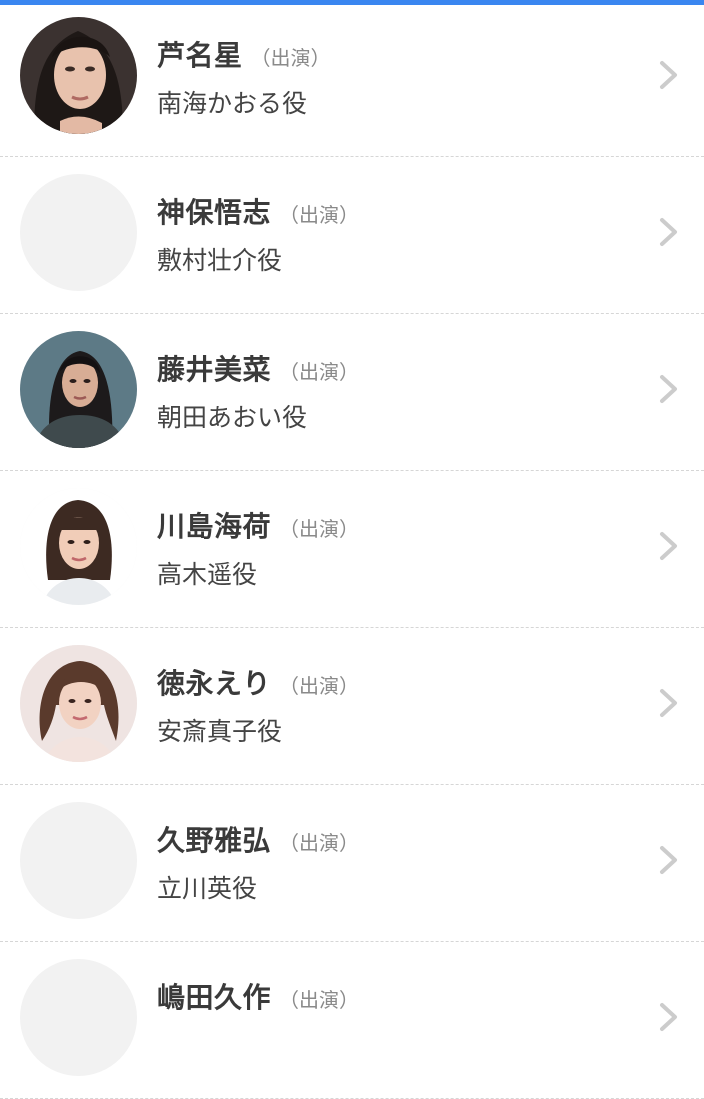  Describe the element at coordinates (220, 260) in the screenshot. I see `role-name: 敷村壮介役` at that location.